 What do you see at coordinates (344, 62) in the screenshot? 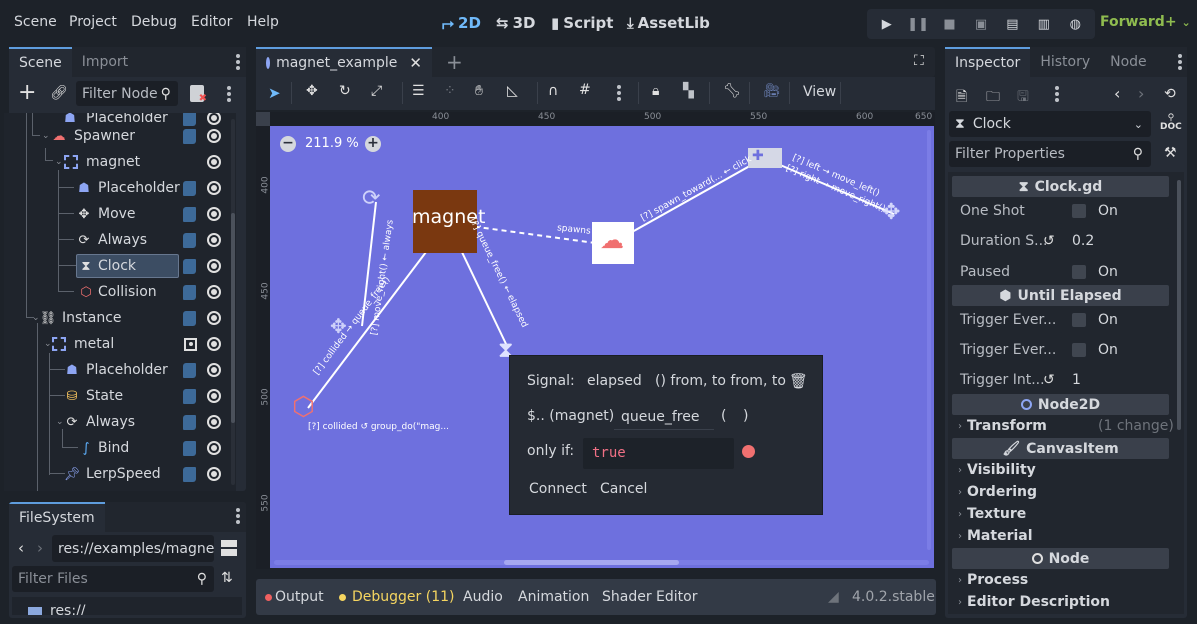
I see `tab-magnet-example: magnet_example ✕` at bounding box center [344, 62].